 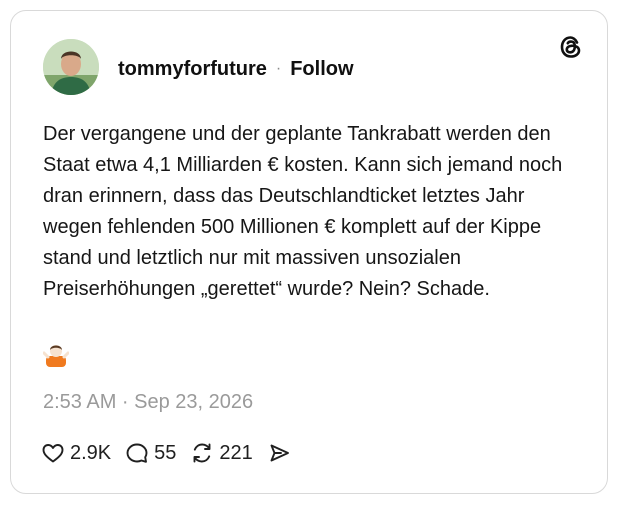 What do you see at coordinates (137, 453) in the screenshot?
I see `comment-icon` at bounding box center [137, 453].